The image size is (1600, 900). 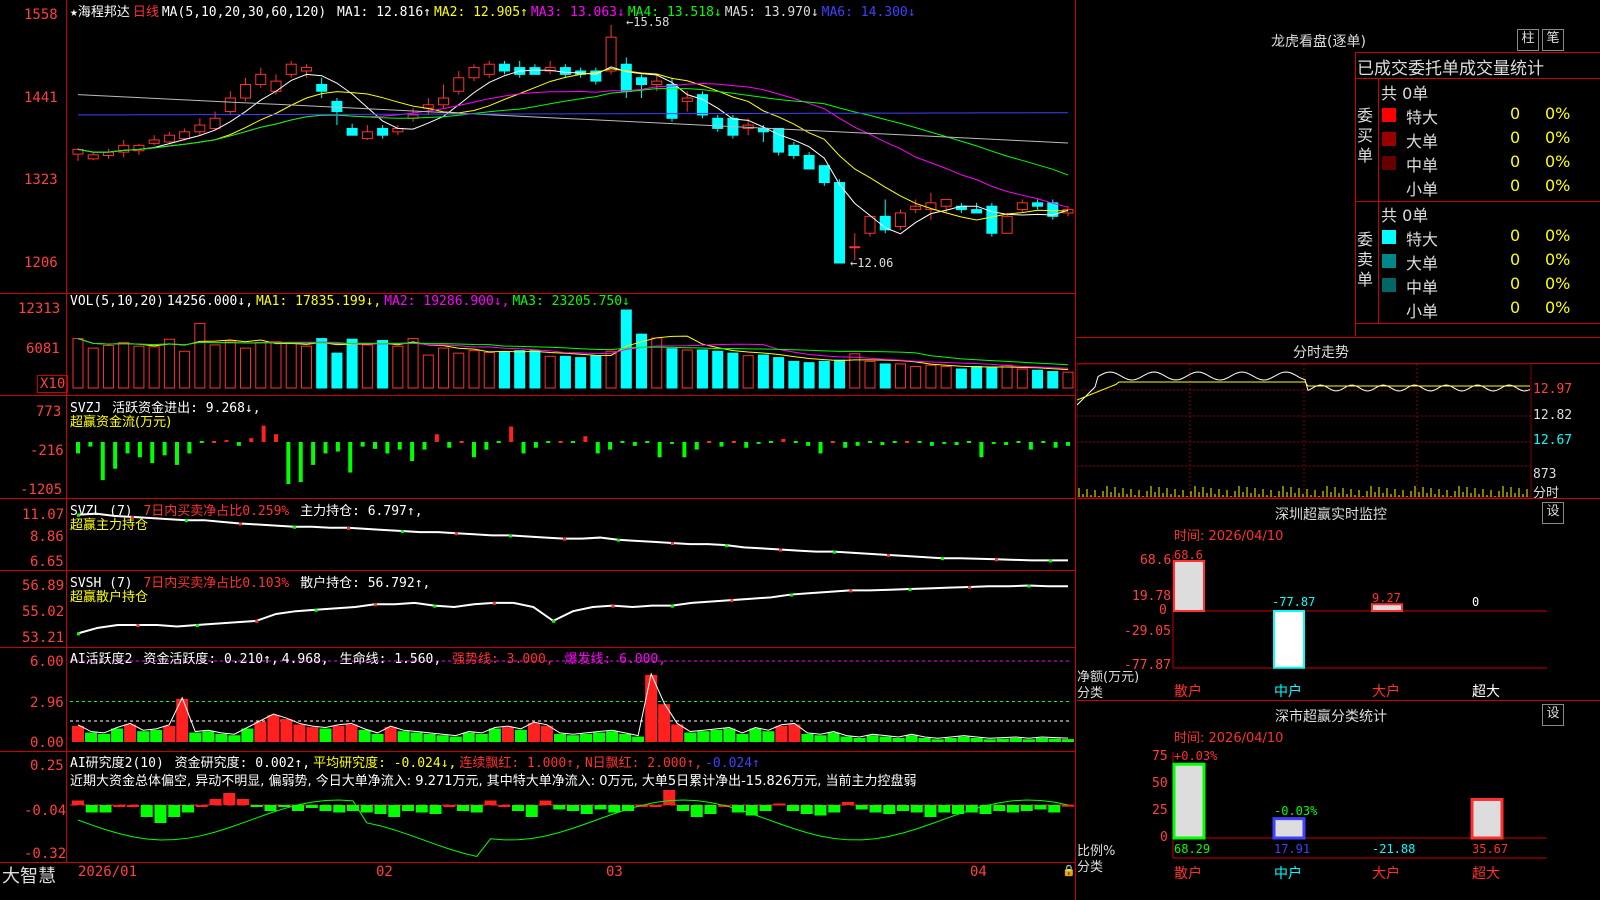 What do you see at coordinates (1422, 311) in the screenshot?
I see `sell-row-name-4: 小单` at bounding box center [1422, 311].